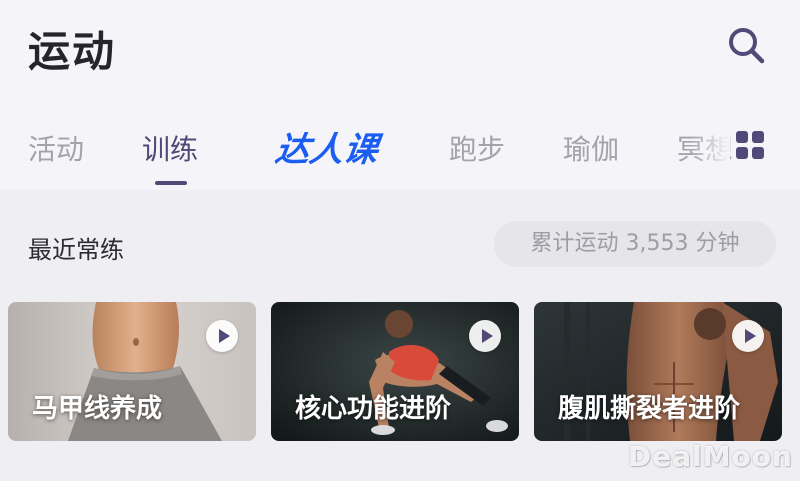  What do you see at coordinates (395, 371) in the screenshot?
I see `course-card: 核心功能进阶` at bounding box center [395, 371].